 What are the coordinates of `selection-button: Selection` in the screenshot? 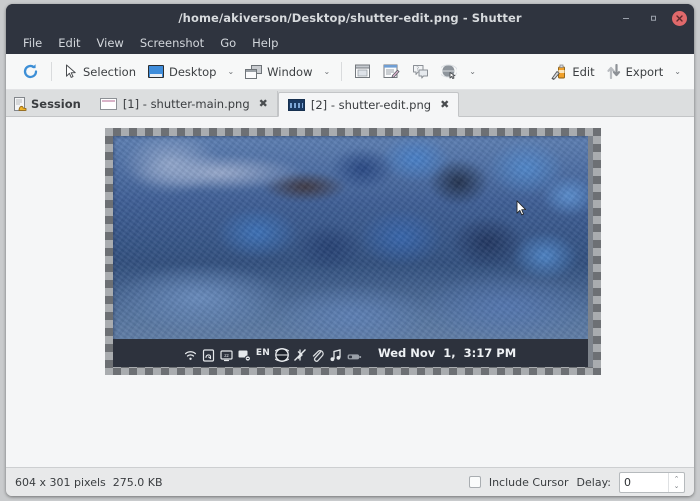 It's located at (100, 71).